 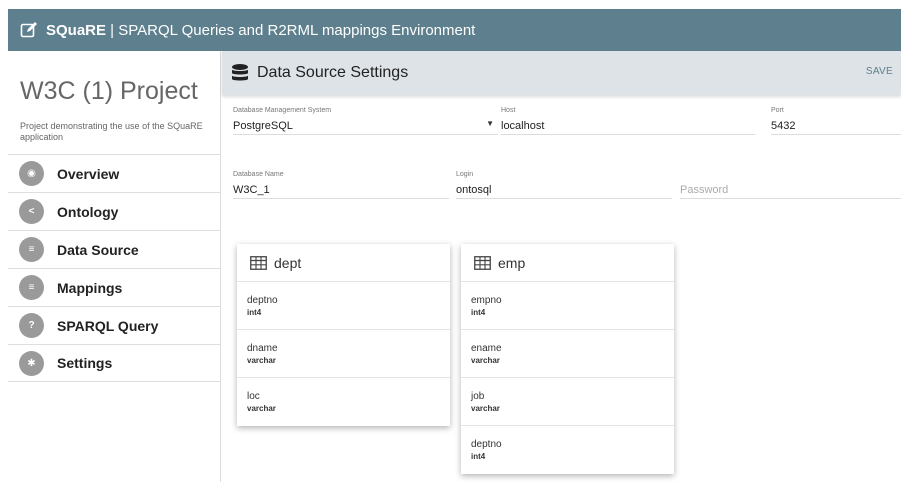 What do you see at coordinates (88, 211) in the screenshot?
I see `sidebar-item-label: Ontology` at bounding box center [88, 211].